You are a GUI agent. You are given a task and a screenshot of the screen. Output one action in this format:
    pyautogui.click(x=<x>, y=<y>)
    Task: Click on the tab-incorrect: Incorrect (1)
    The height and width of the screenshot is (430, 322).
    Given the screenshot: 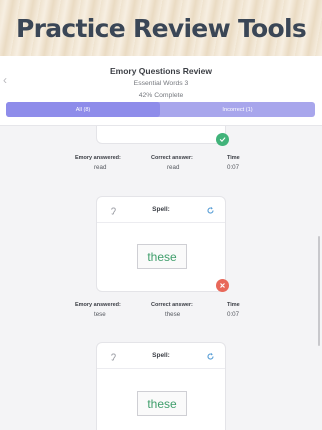 What is the action you would take?
    pyautogui.click(x=237, y=109)
    